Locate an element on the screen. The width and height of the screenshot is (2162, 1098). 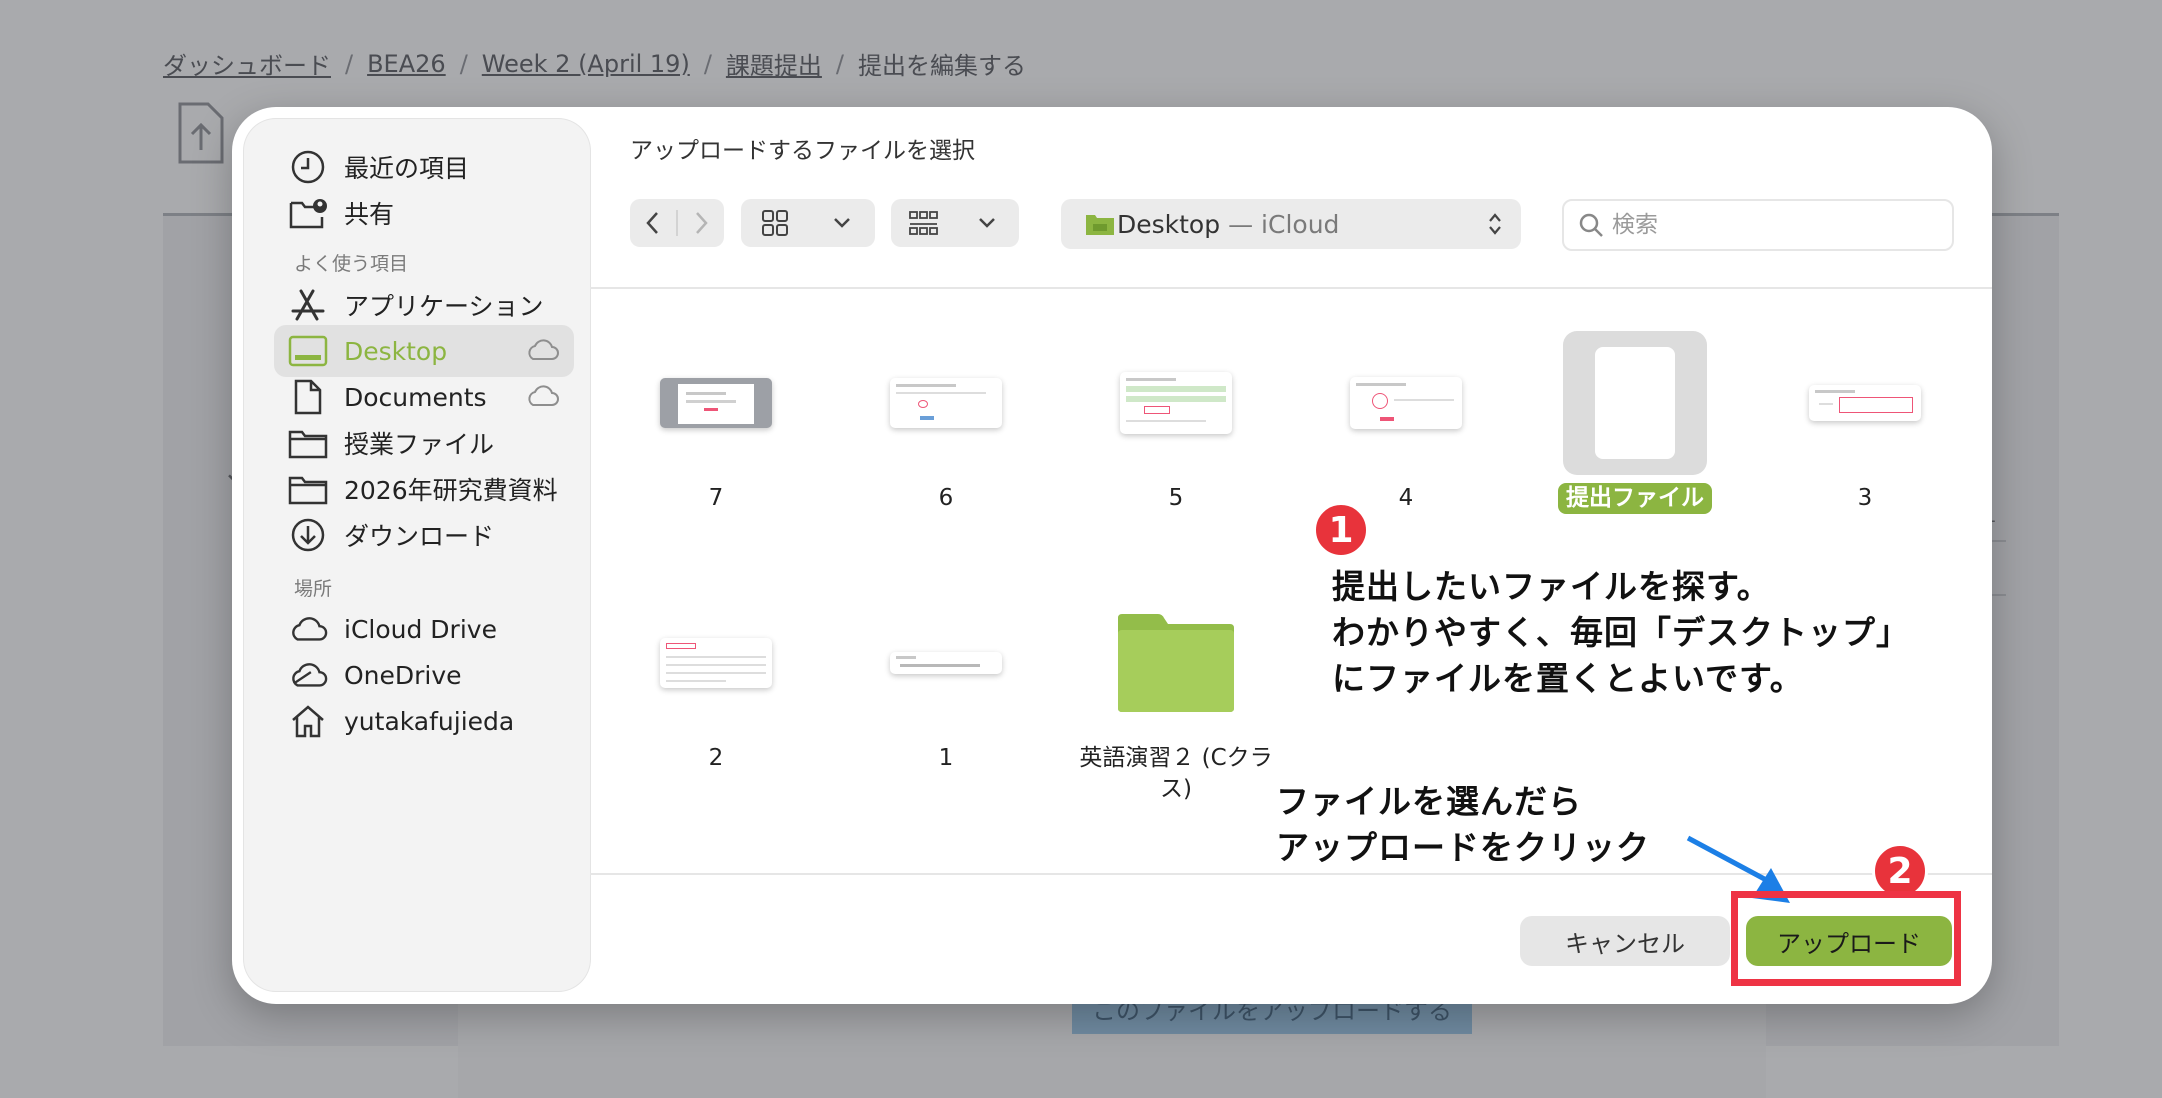
clock-icon is located at coordinates (308, 167).